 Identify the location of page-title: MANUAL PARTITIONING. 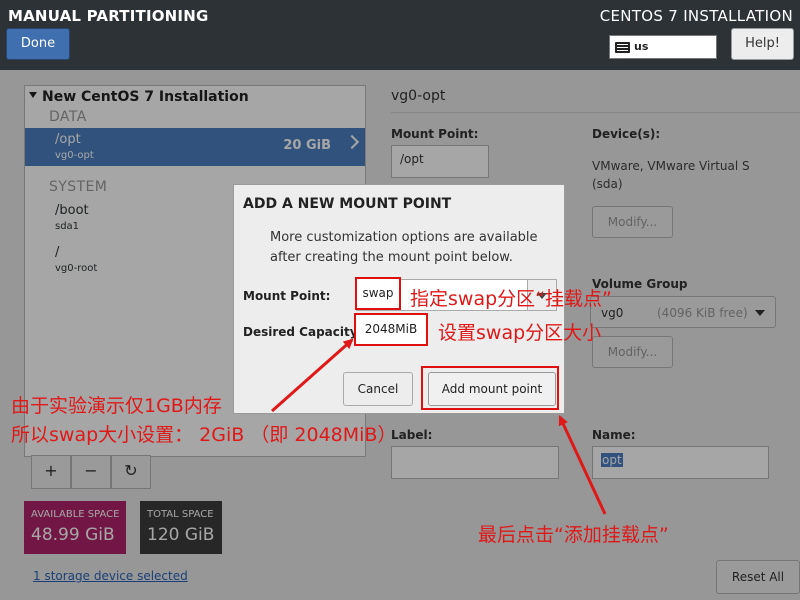
(108, 16).